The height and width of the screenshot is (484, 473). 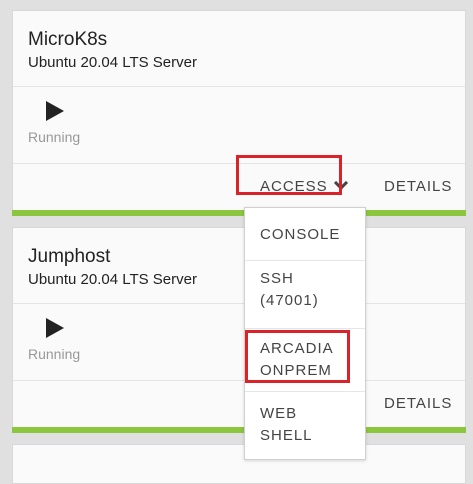 What do you see at coordinates (289, 290) in the screenshot?
I see `menu-item-ssh: SSH (47001)` at bounding box center [289, 290].